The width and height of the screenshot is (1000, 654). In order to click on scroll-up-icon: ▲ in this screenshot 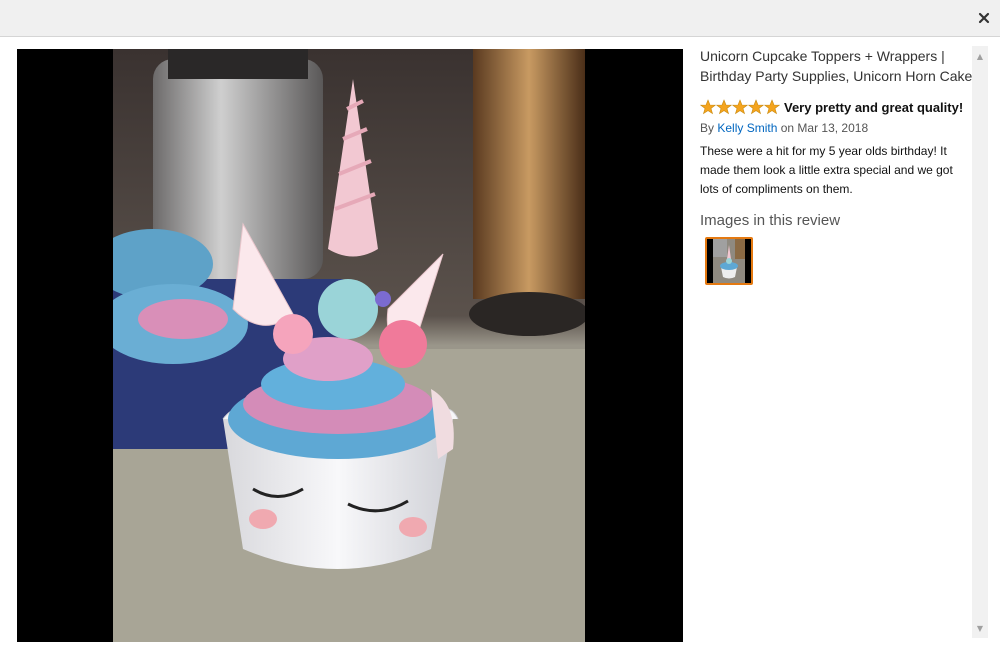, I will do `click(980, 56)`.